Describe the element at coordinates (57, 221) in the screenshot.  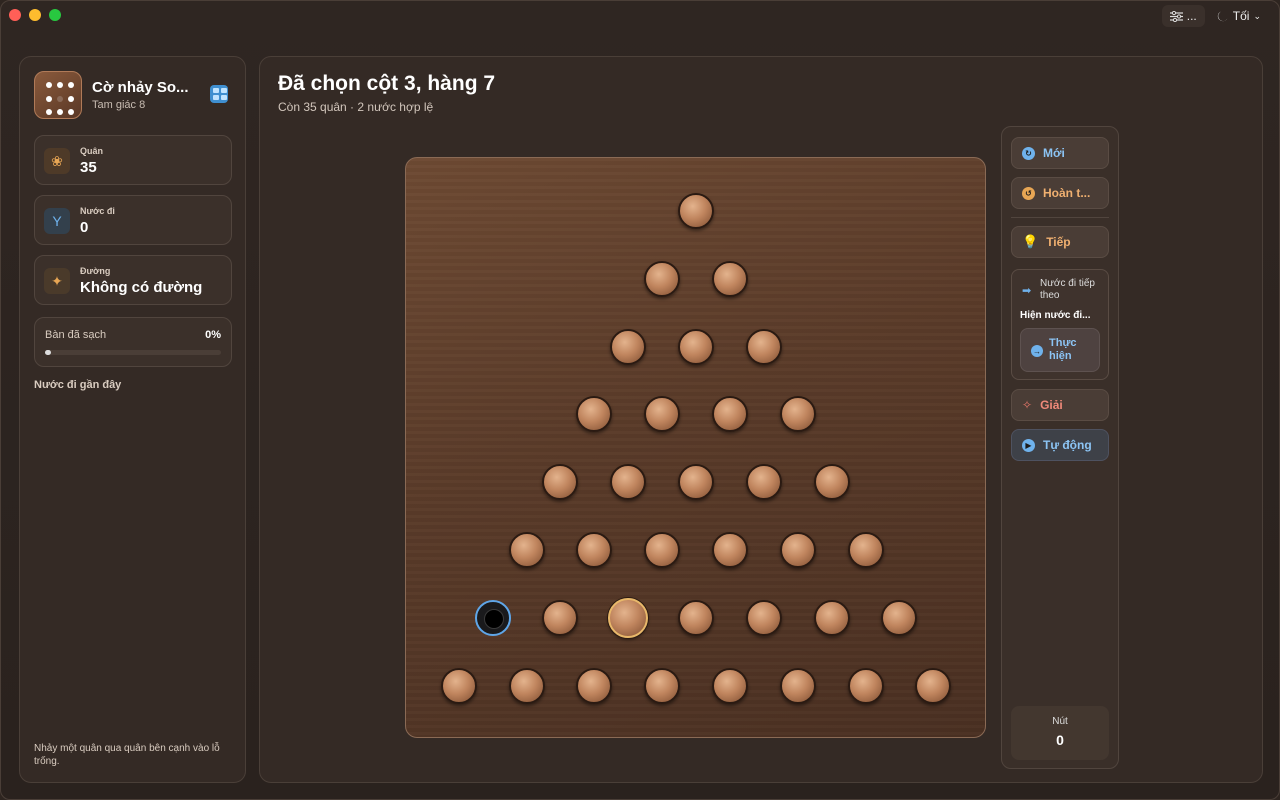
I see `branch-icon: Y` at that location.